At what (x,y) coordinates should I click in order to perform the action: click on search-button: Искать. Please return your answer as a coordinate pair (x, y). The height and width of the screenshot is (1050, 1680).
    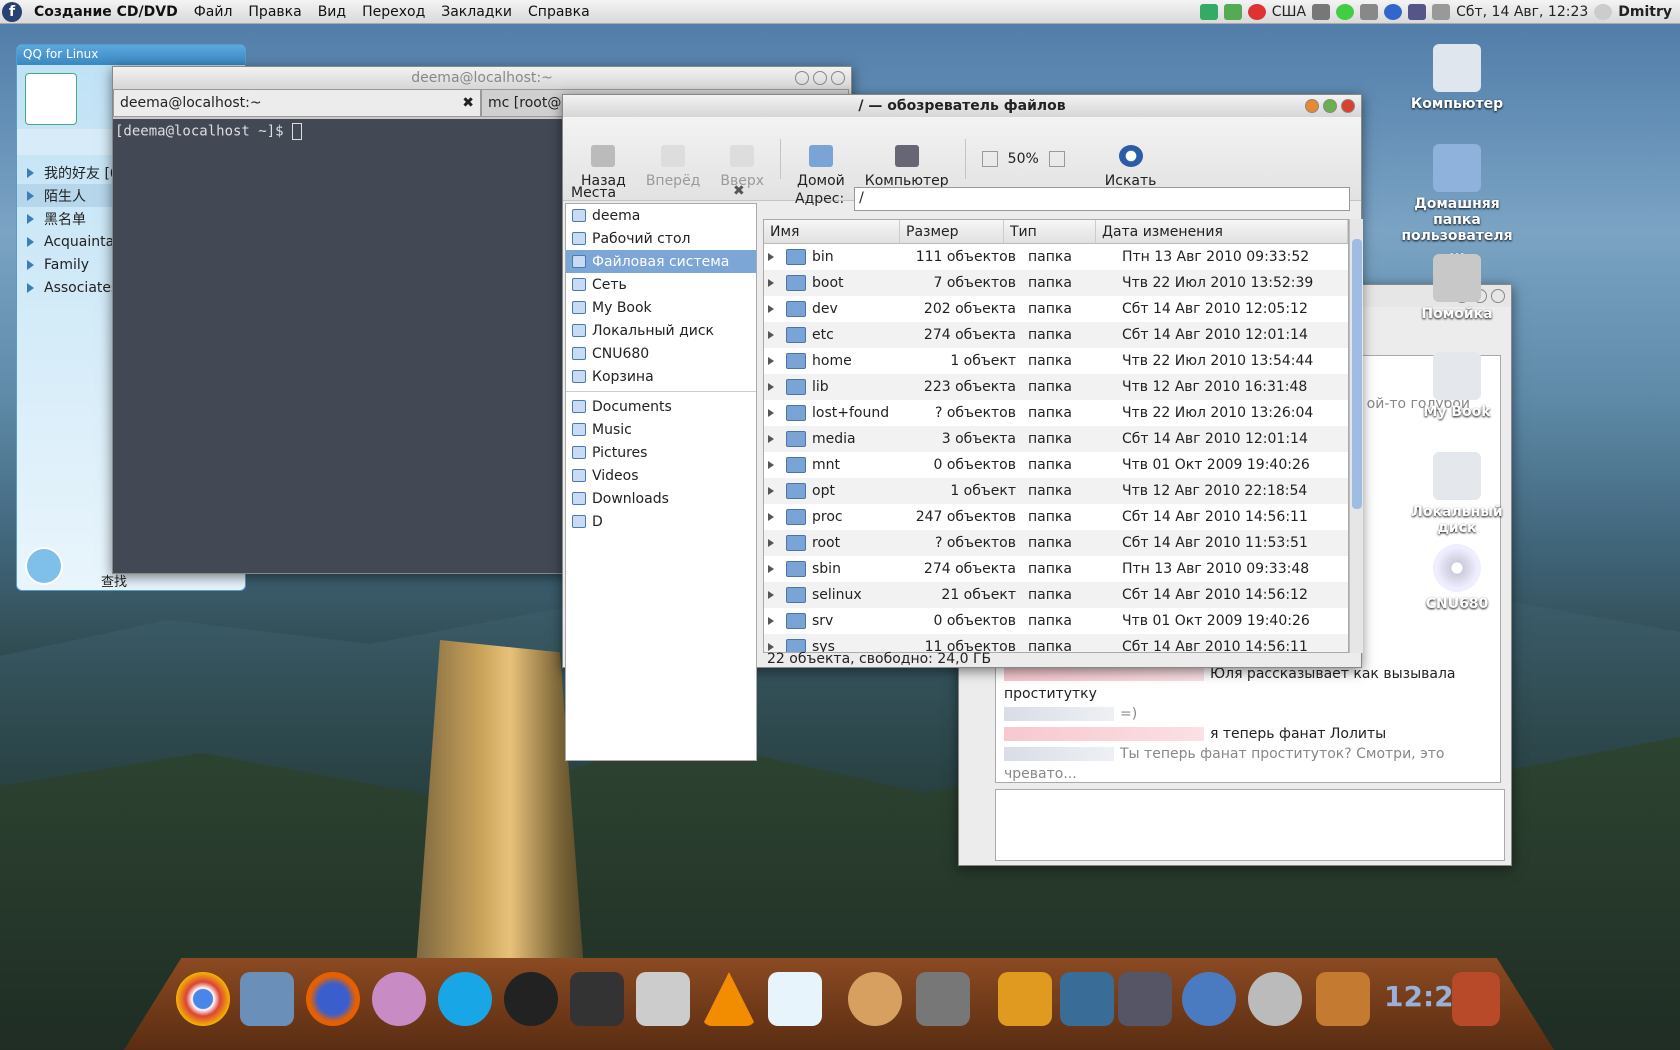
    Looking at the image, I should click on (1131, 159).